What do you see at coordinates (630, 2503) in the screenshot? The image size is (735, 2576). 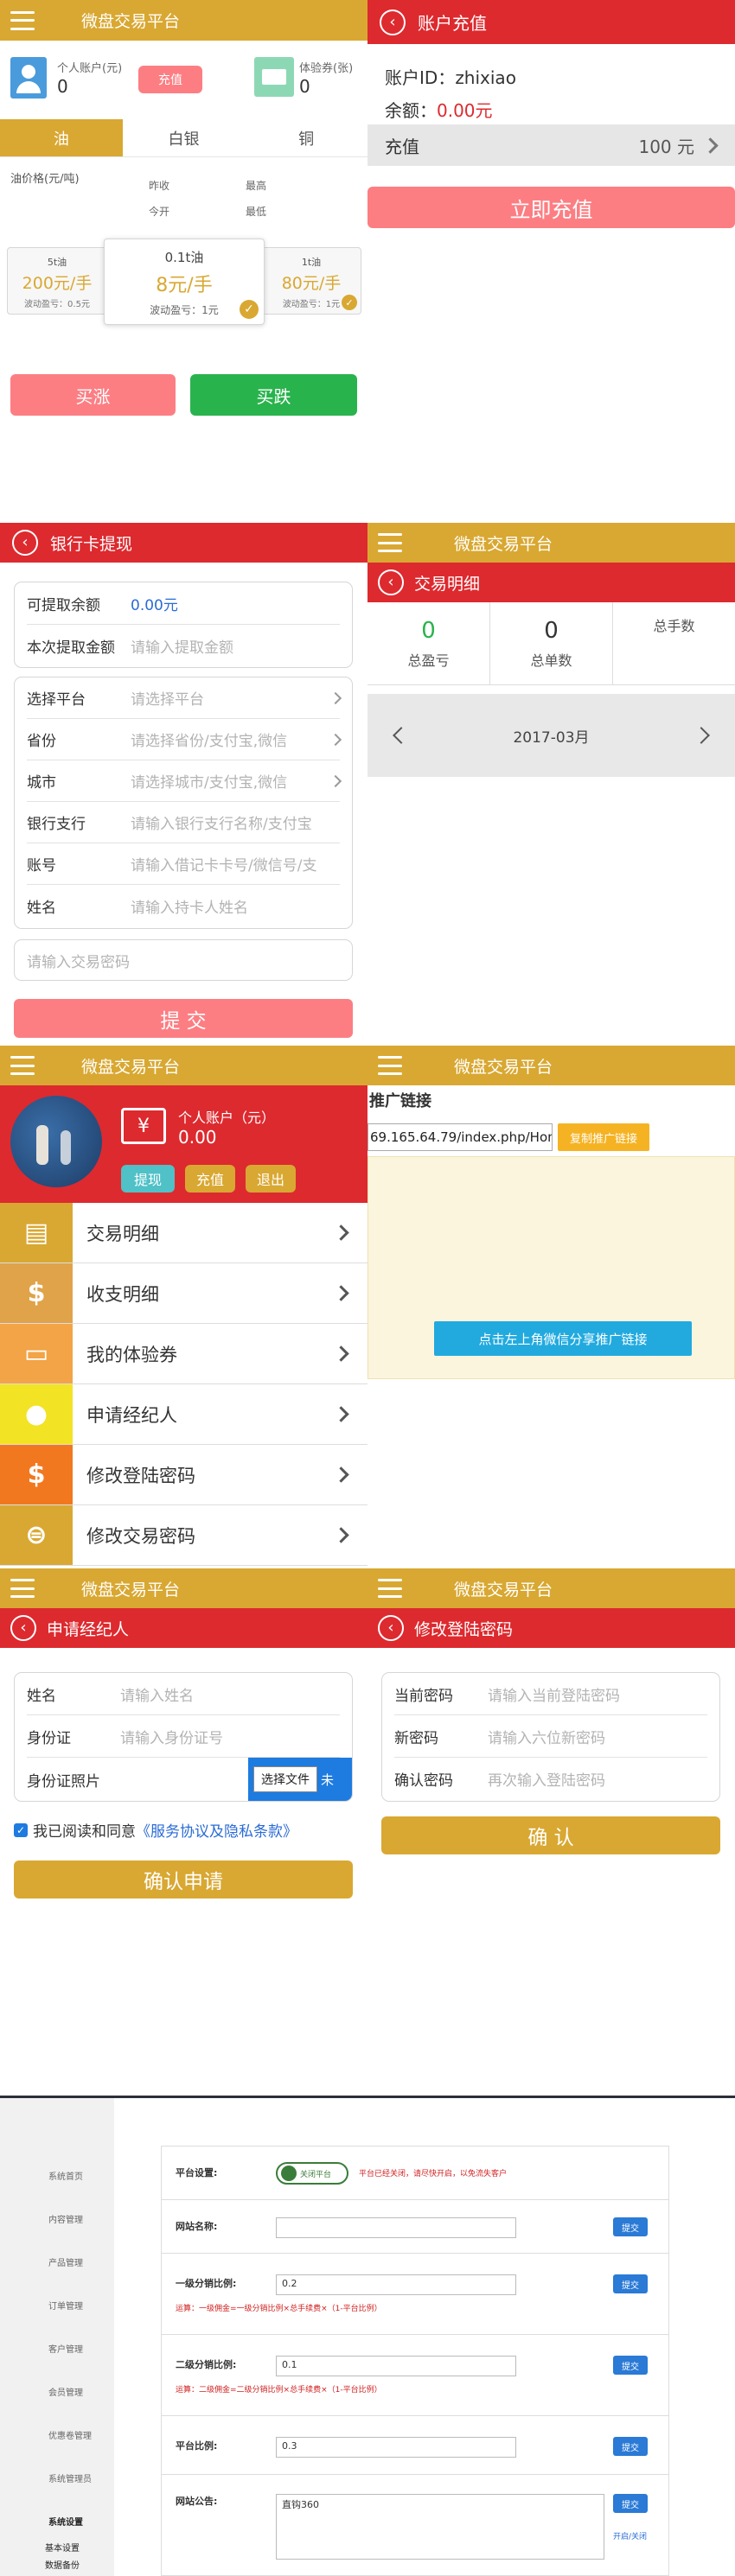 I see `notice-submit: 提交` at bounding box center [630, 2503].